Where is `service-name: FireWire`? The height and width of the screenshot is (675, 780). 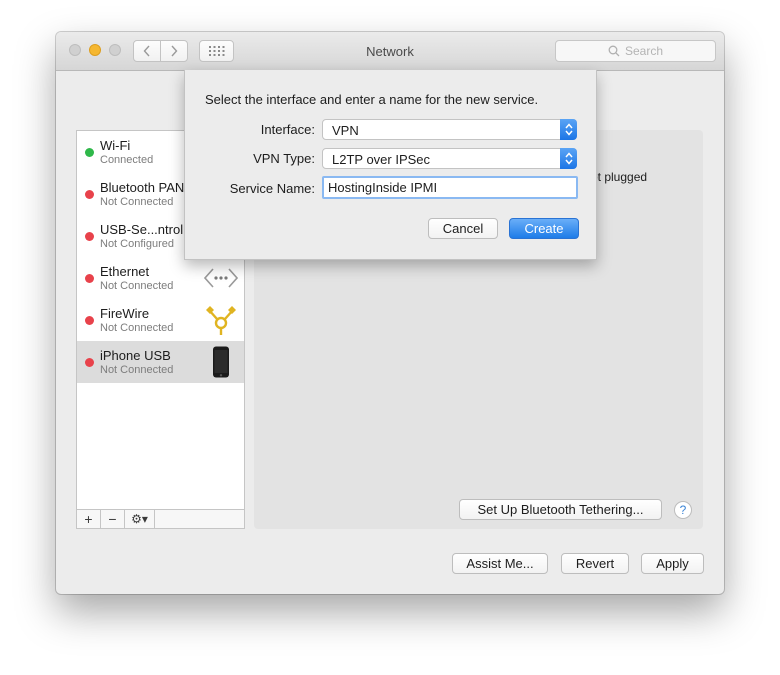 service-name: FireWire is located at coordinates (125, 313).